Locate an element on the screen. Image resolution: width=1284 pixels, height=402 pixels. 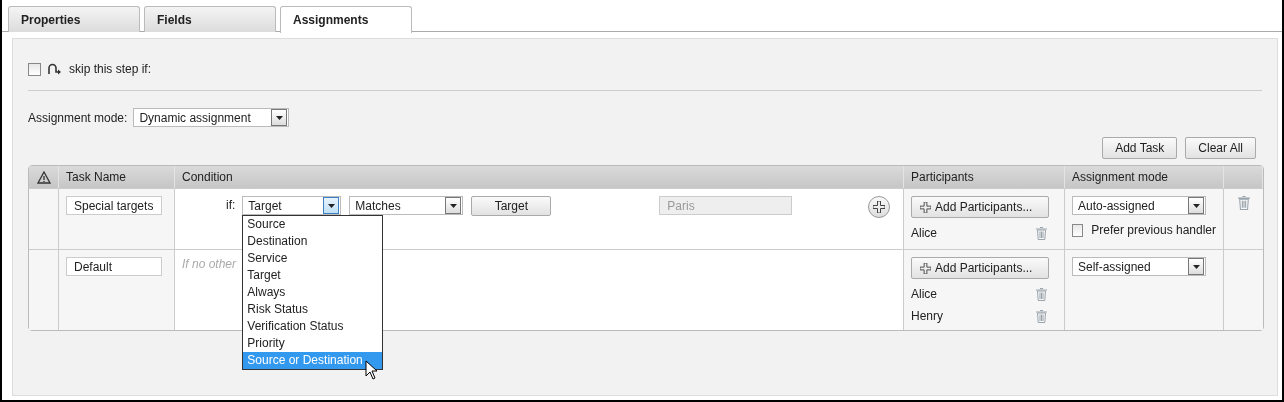
dropdown-option: Source is located at coordinates (313, 224).